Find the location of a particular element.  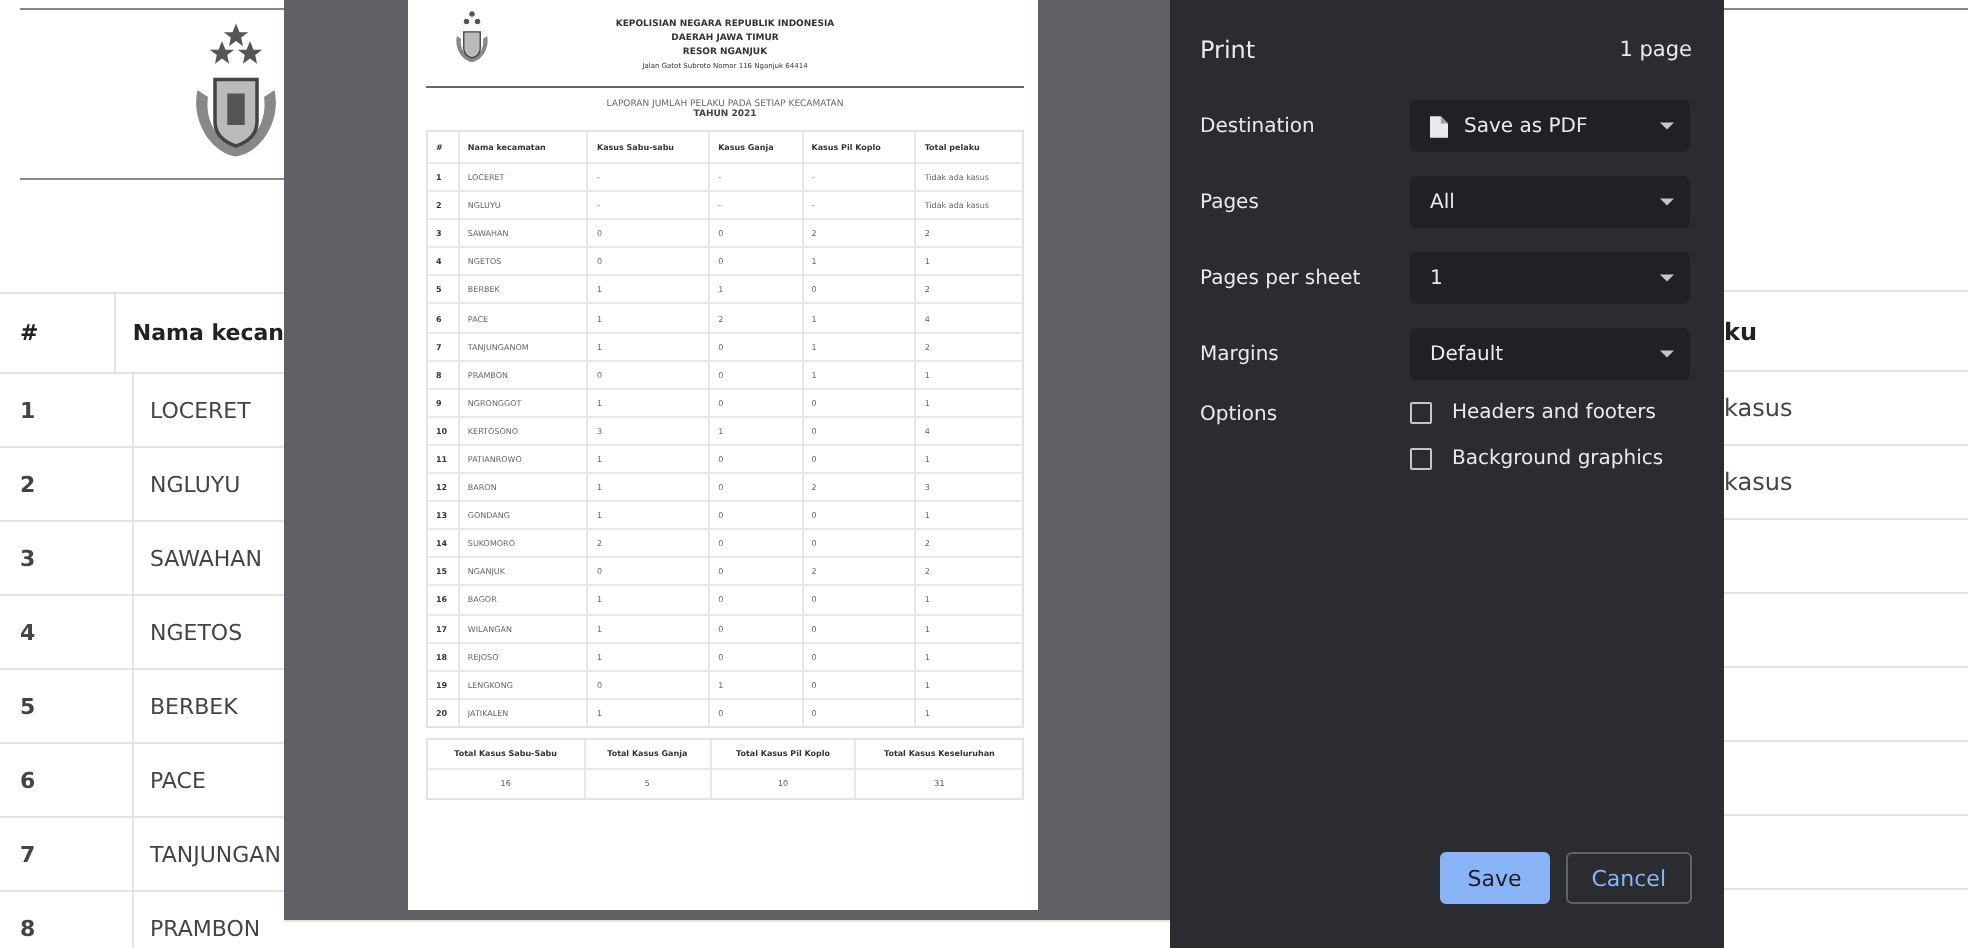

table-cell-text: NGETOS is located at coordinates (195, 633).